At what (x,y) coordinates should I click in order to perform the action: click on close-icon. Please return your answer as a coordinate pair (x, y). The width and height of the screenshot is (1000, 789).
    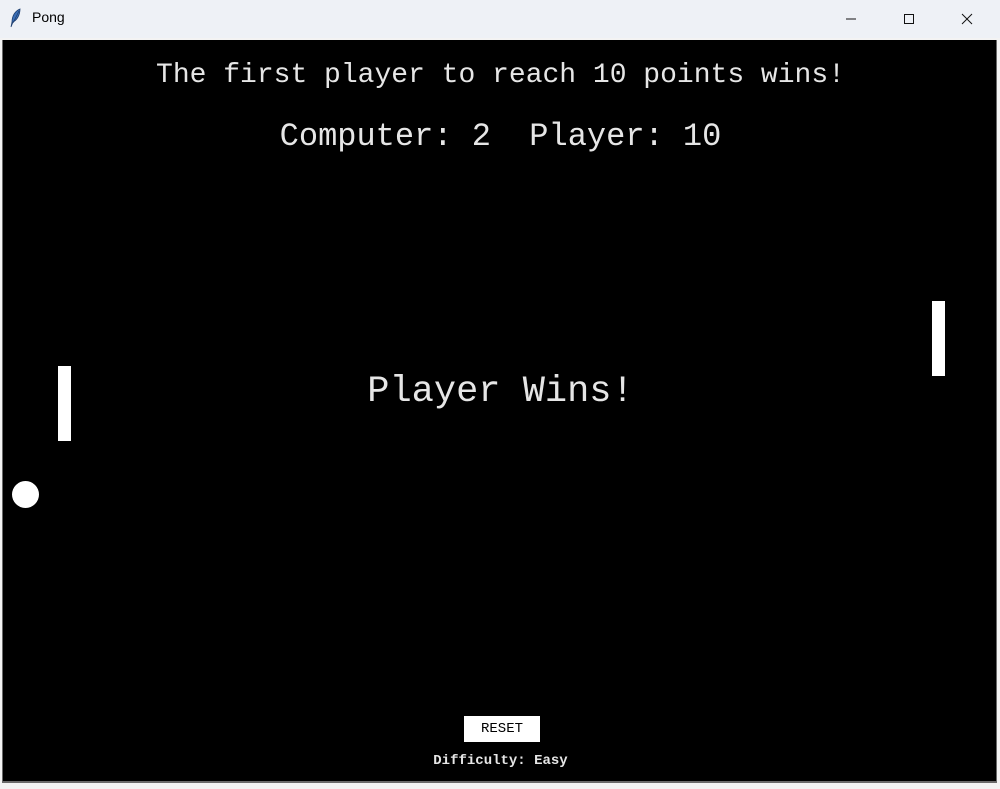
    Looking at the image, I should click on (967, 19).